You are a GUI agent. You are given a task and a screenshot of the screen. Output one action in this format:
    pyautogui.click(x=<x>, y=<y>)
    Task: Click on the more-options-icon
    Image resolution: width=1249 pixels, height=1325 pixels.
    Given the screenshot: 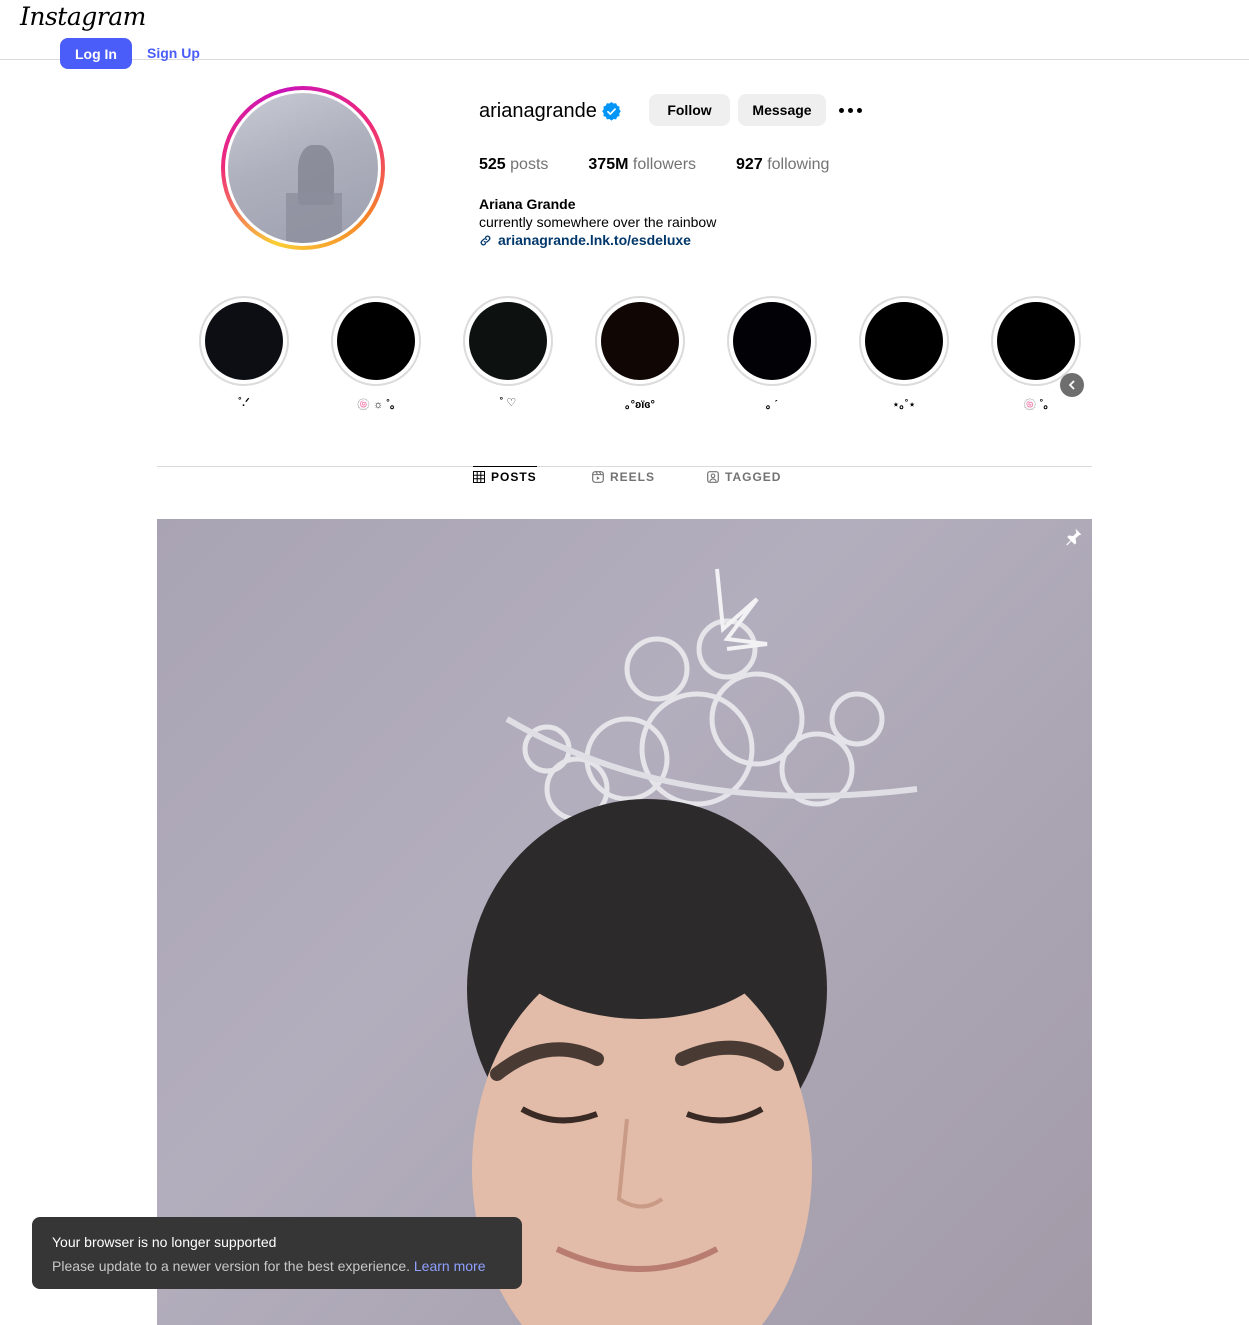 What is the action you would take?
    pyautogui.click(x=850, y=110)
    